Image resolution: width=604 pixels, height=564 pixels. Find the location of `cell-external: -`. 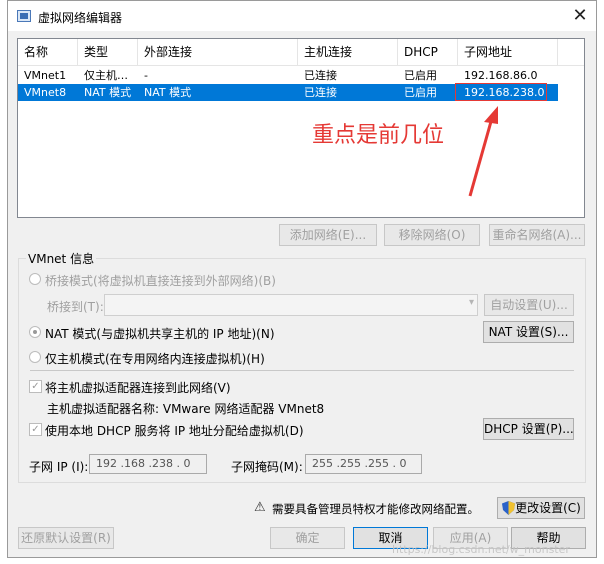

cell-external: - is located at coordinates (146, 75).